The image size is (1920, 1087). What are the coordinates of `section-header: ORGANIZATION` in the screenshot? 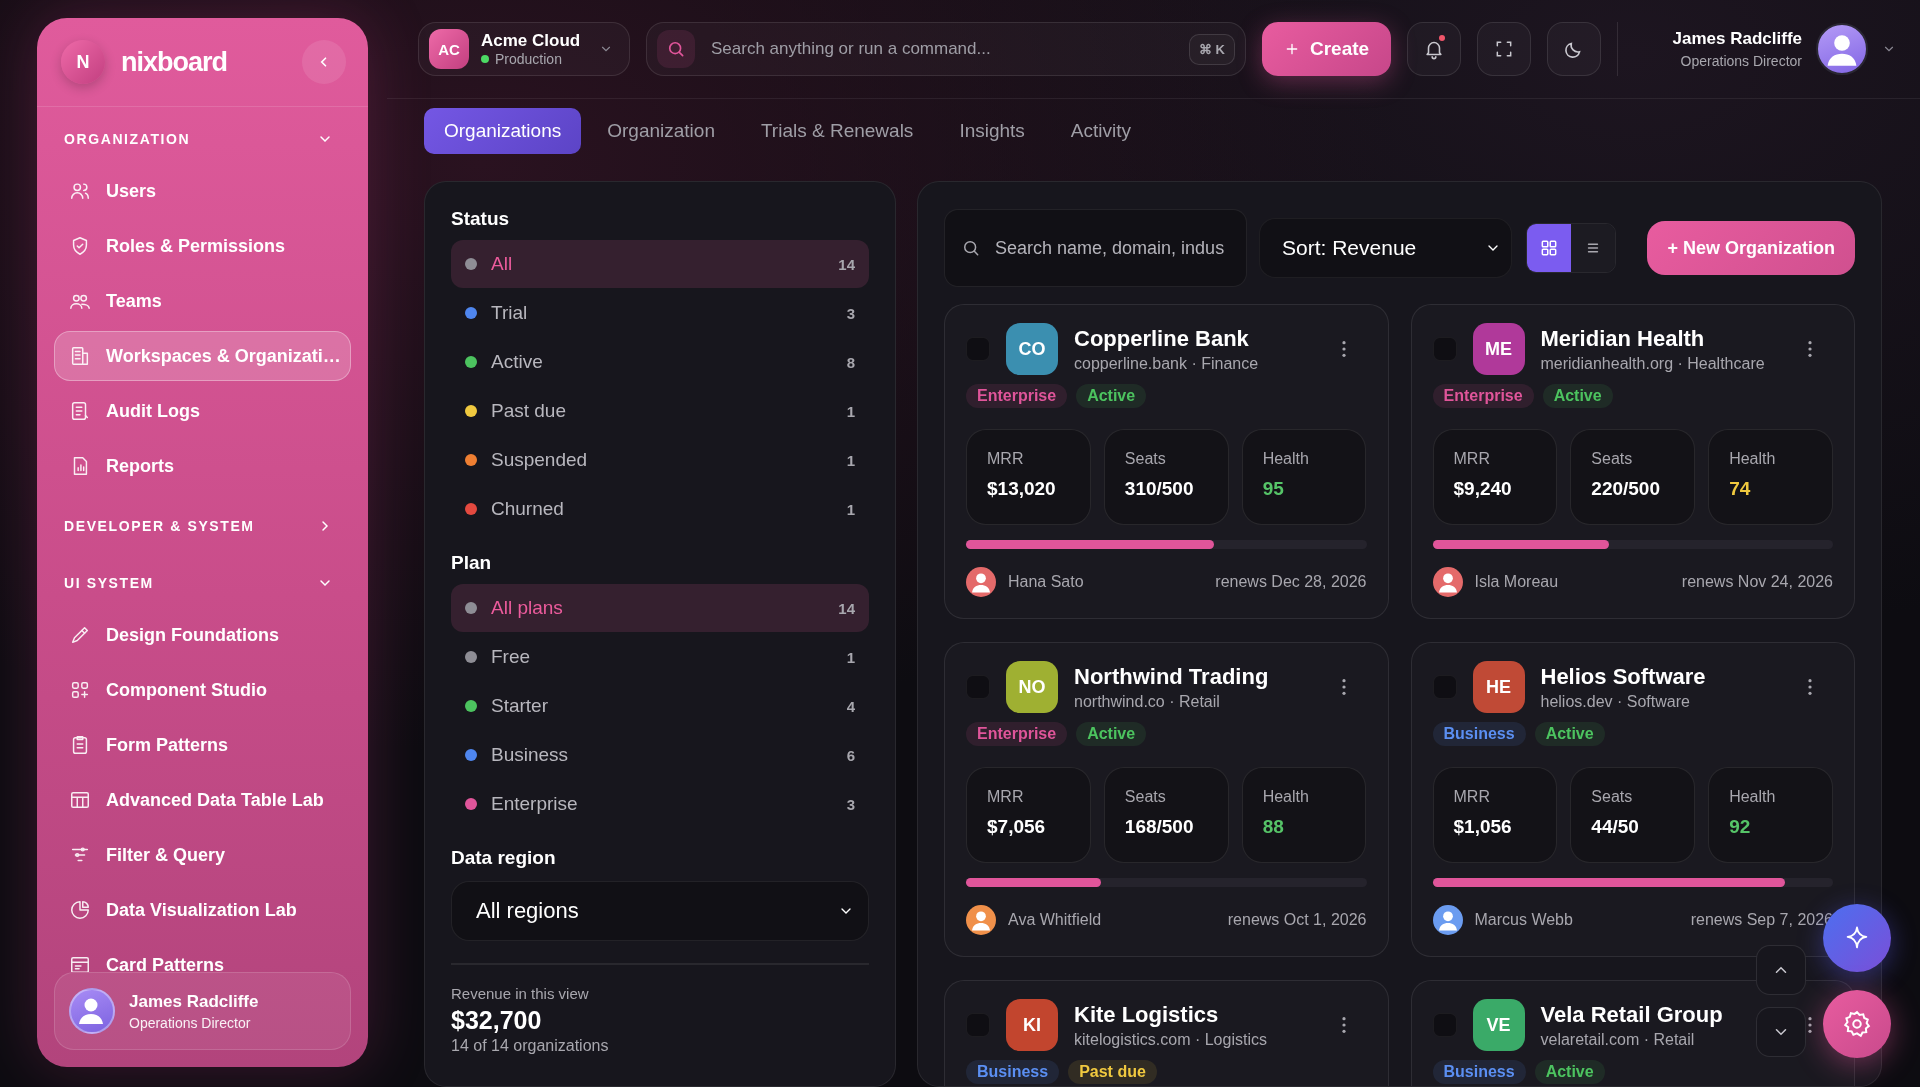 It's located at (202, 139).